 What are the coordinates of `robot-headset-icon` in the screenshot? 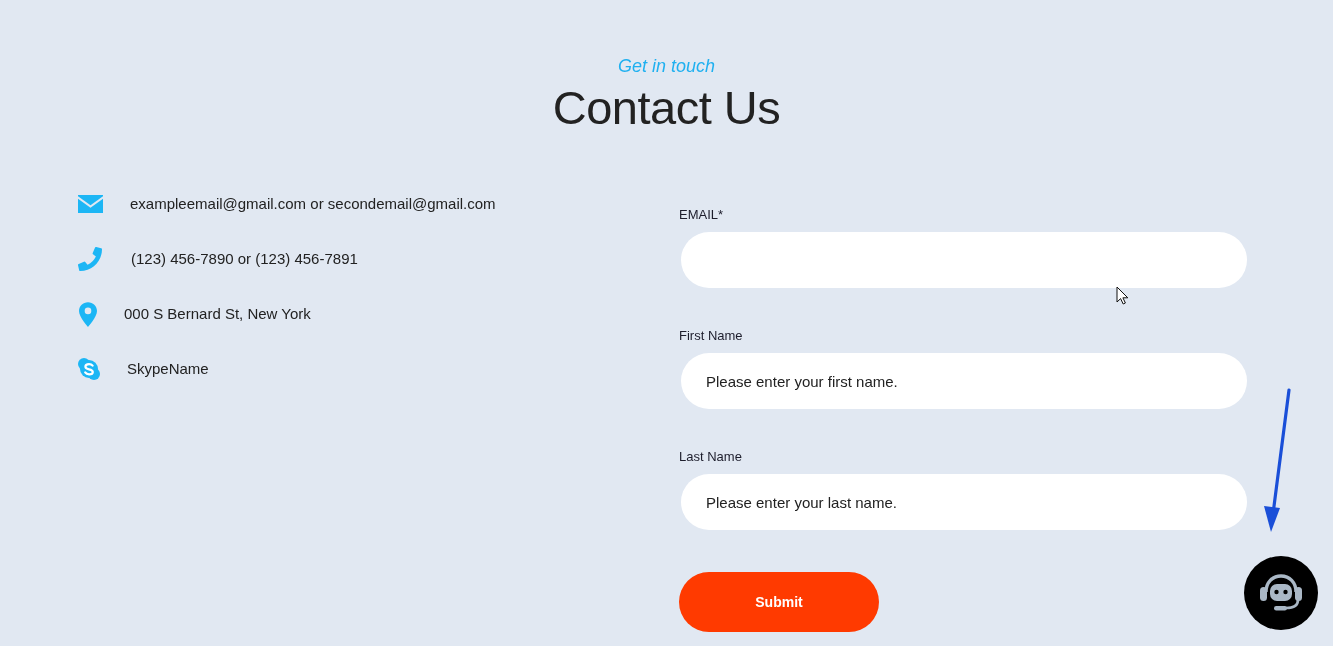 It's located at (1281, 593).